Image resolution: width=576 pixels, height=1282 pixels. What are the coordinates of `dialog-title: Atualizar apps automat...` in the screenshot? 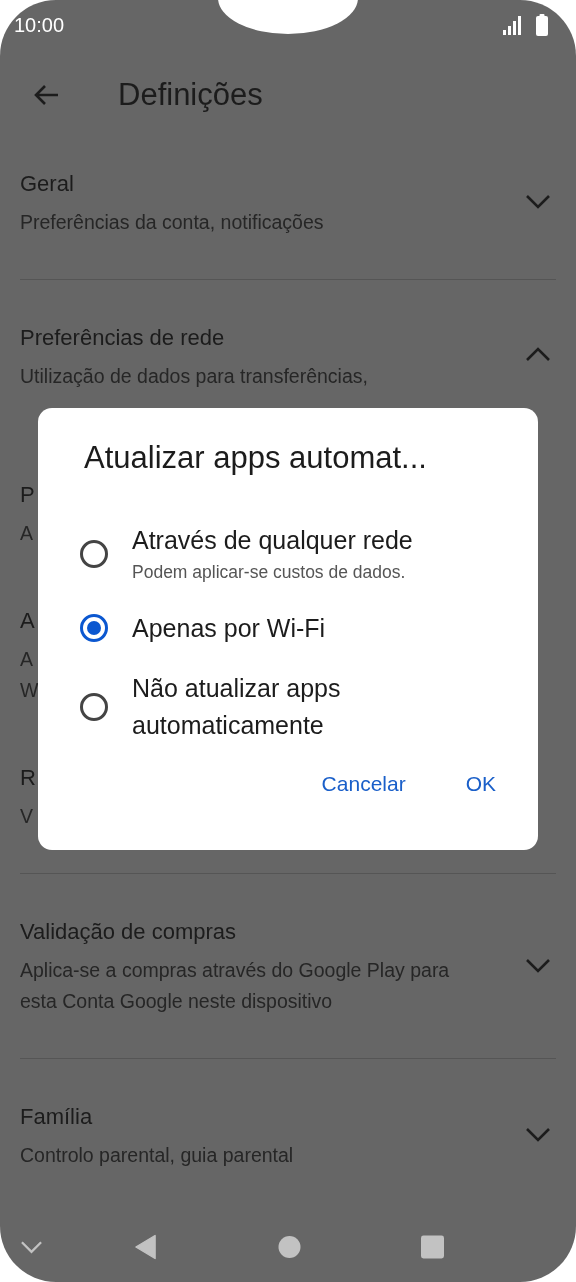 It's located at (256, 458).